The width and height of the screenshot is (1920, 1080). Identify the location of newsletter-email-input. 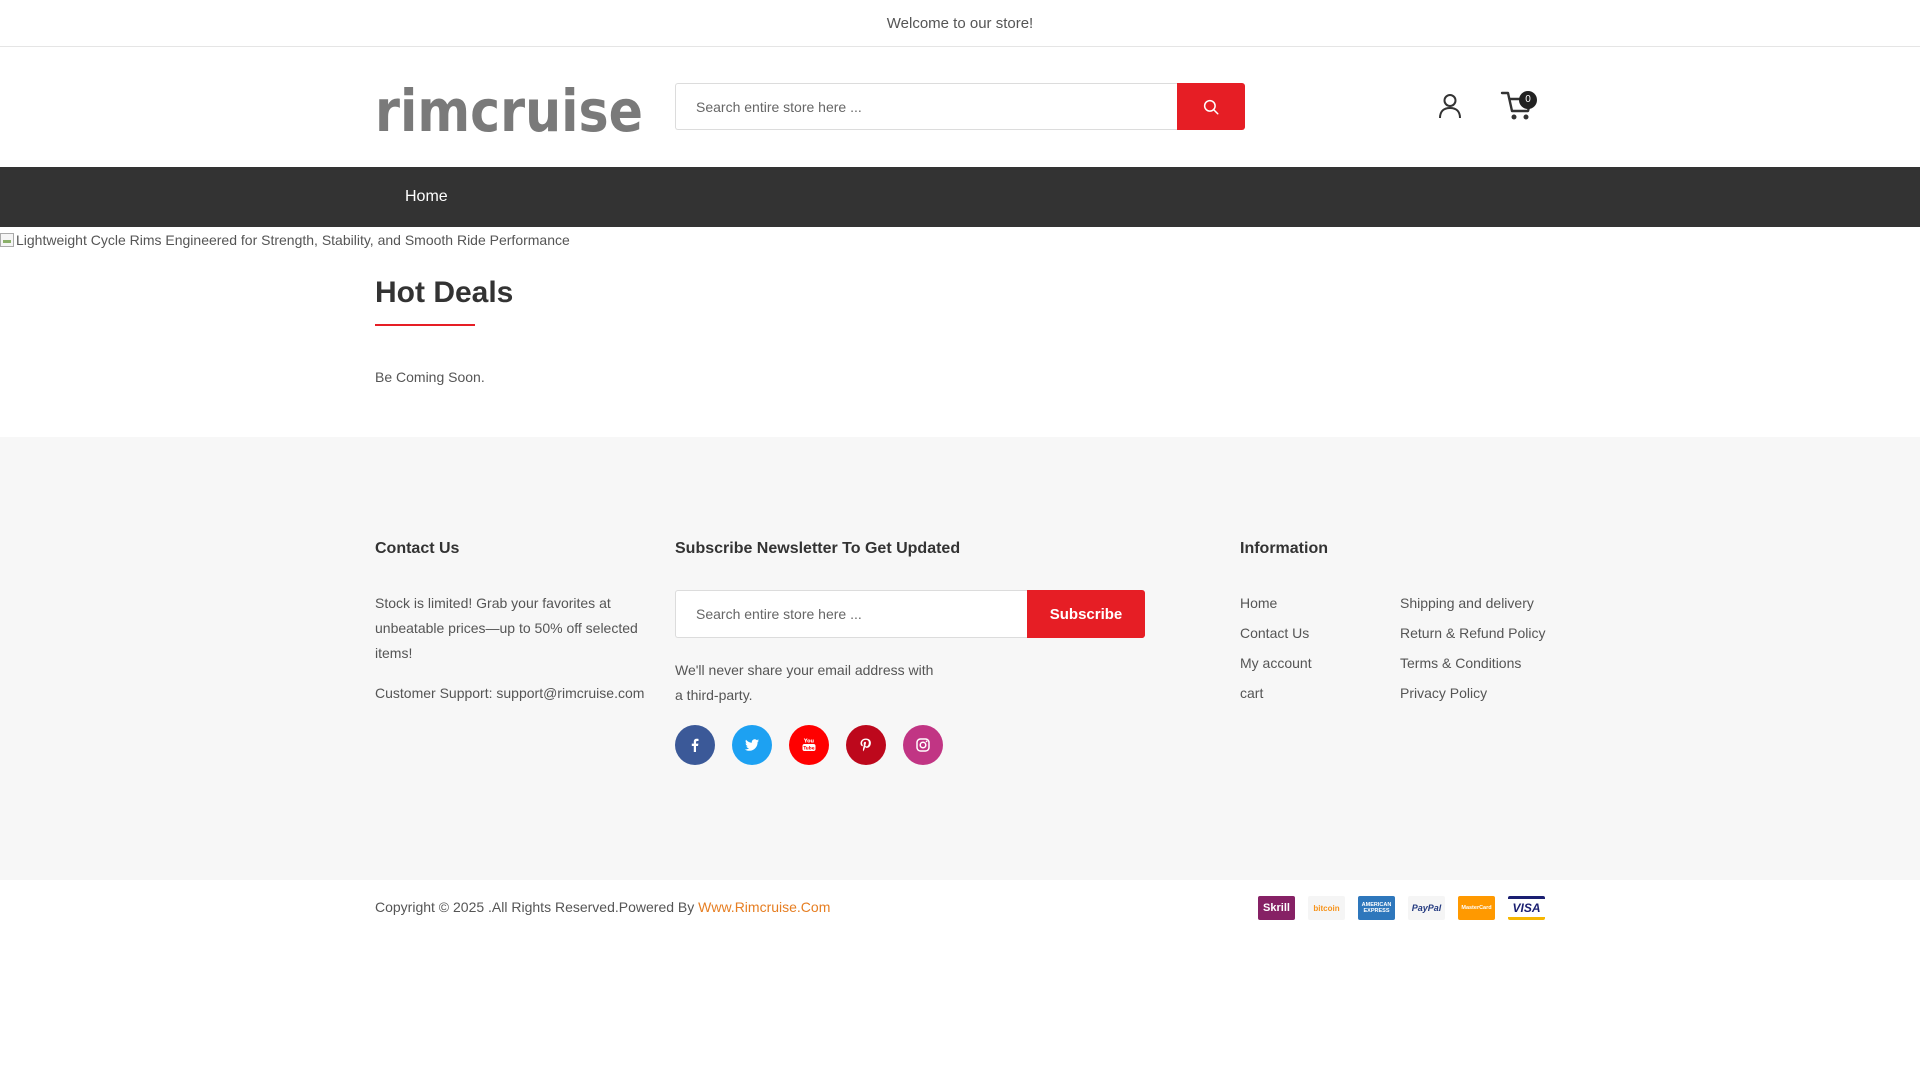
(851, 614).